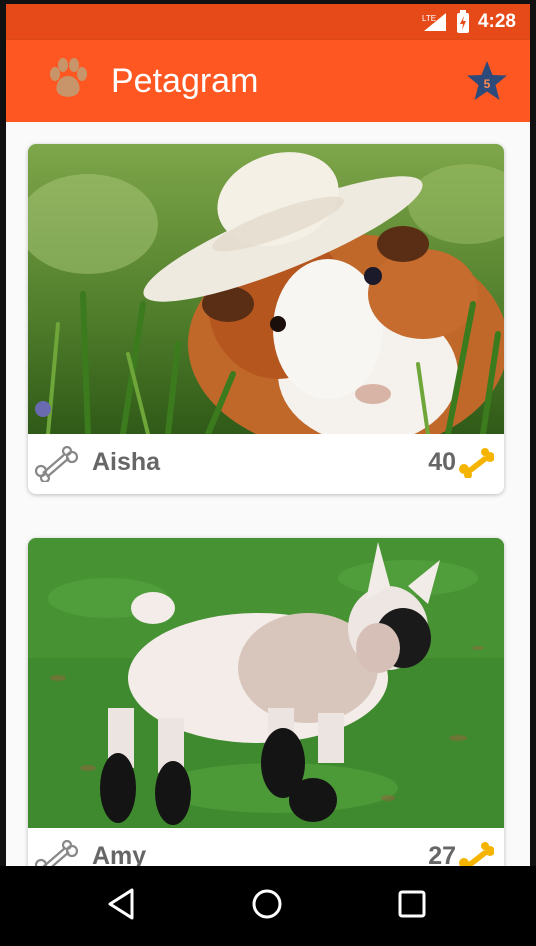  Describe the element at coordinates (126, 462) in the screenshot. I see `pet-name: Aisha` at that location.